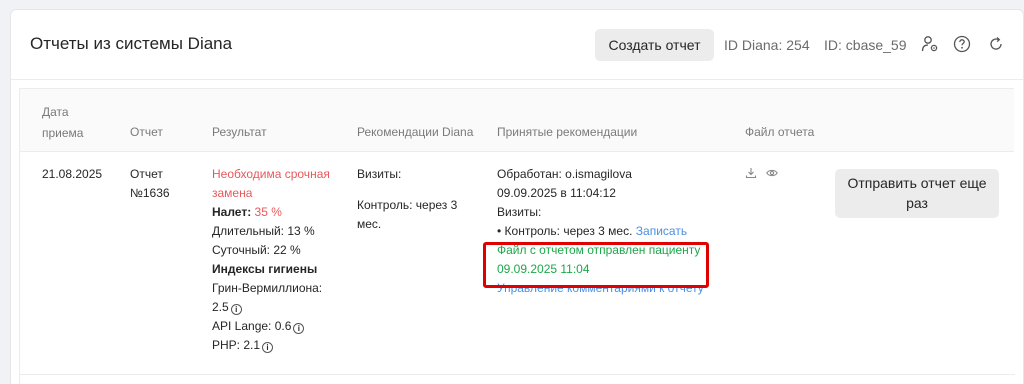  I want to click on create-report-button: Создать отчет, so click(654, 45).